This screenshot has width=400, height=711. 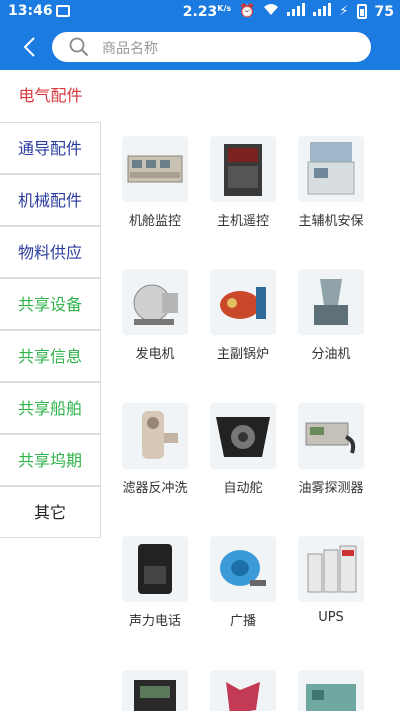 I want to click on product-safety-system: 主辅机安保, so click(x=331, y=182).